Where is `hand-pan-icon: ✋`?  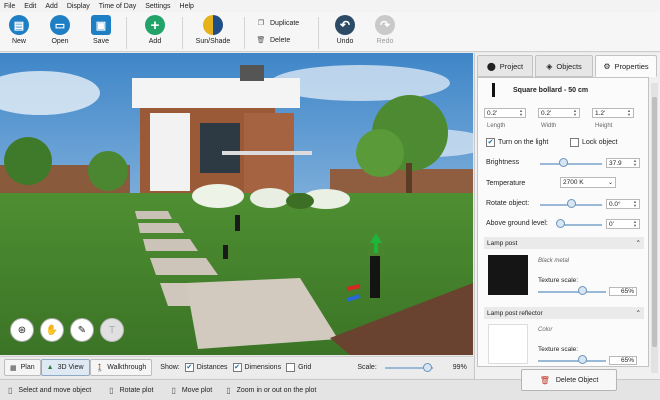 hand-pan-icon: ✋ is located at coordinates (52, 330).